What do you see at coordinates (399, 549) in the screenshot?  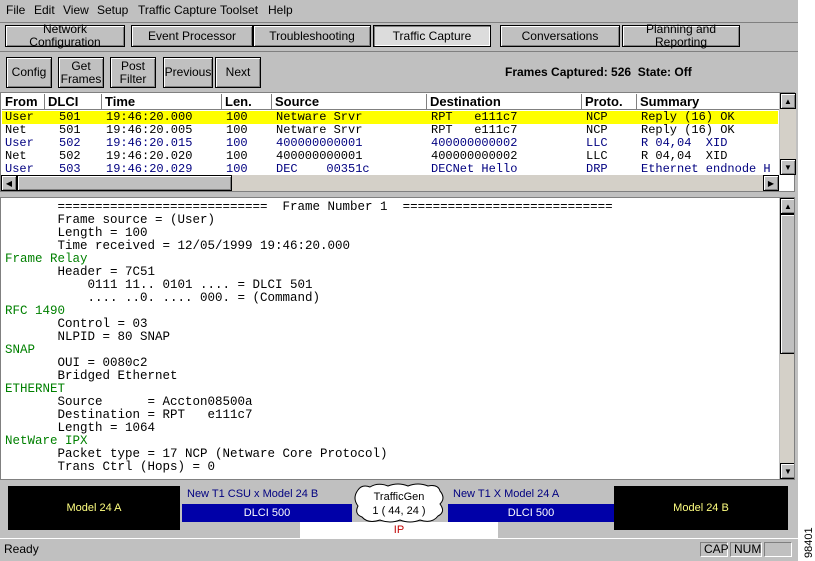 I see `status-bar: Ready CAP NUM` at bounding box center [399, 549].